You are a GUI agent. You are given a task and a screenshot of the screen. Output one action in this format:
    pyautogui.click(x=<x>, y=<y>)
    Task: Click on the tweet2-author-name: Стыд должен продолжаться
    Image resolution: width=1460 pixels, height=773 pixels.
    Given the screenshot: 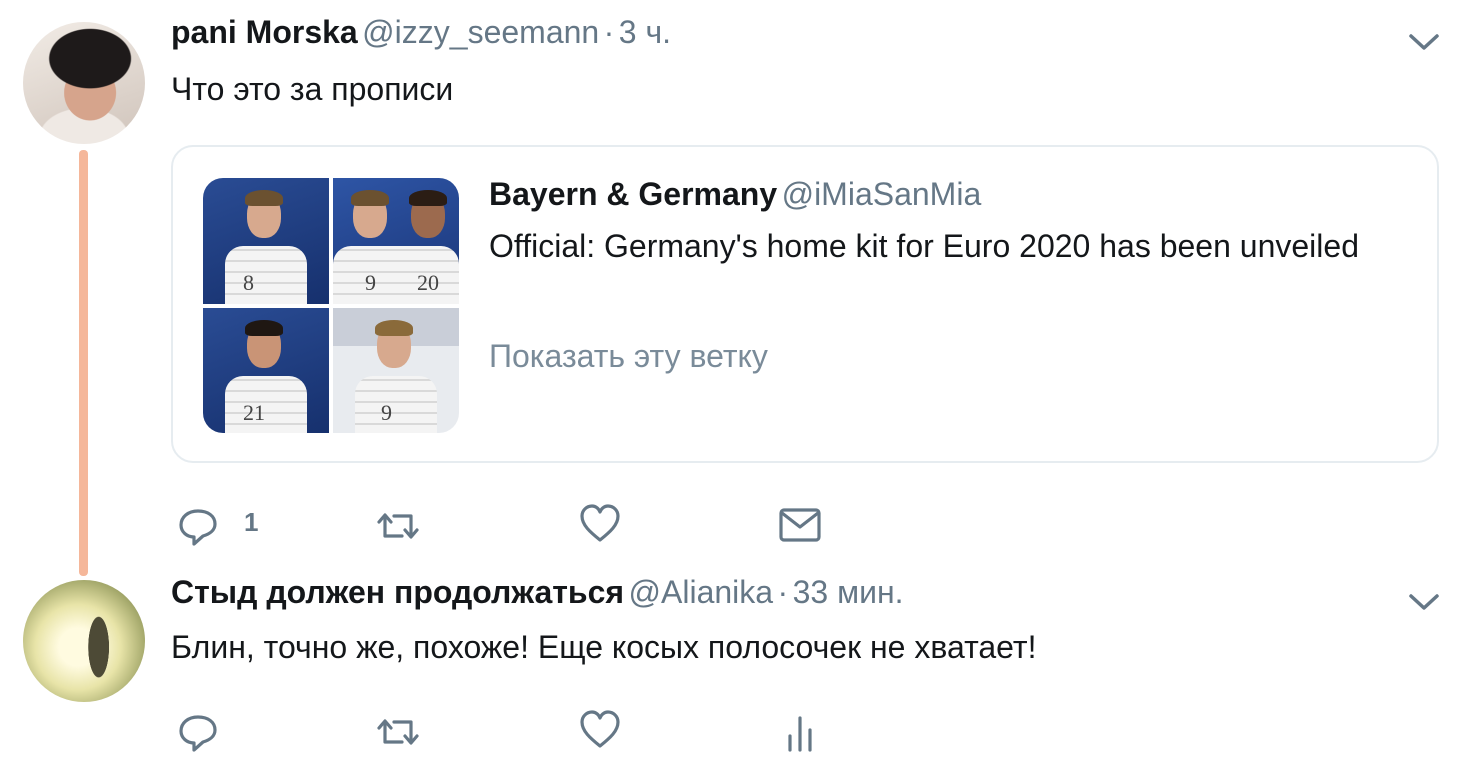 What is the action you would take?
    pyautogui.click(x=397, y=592)
    